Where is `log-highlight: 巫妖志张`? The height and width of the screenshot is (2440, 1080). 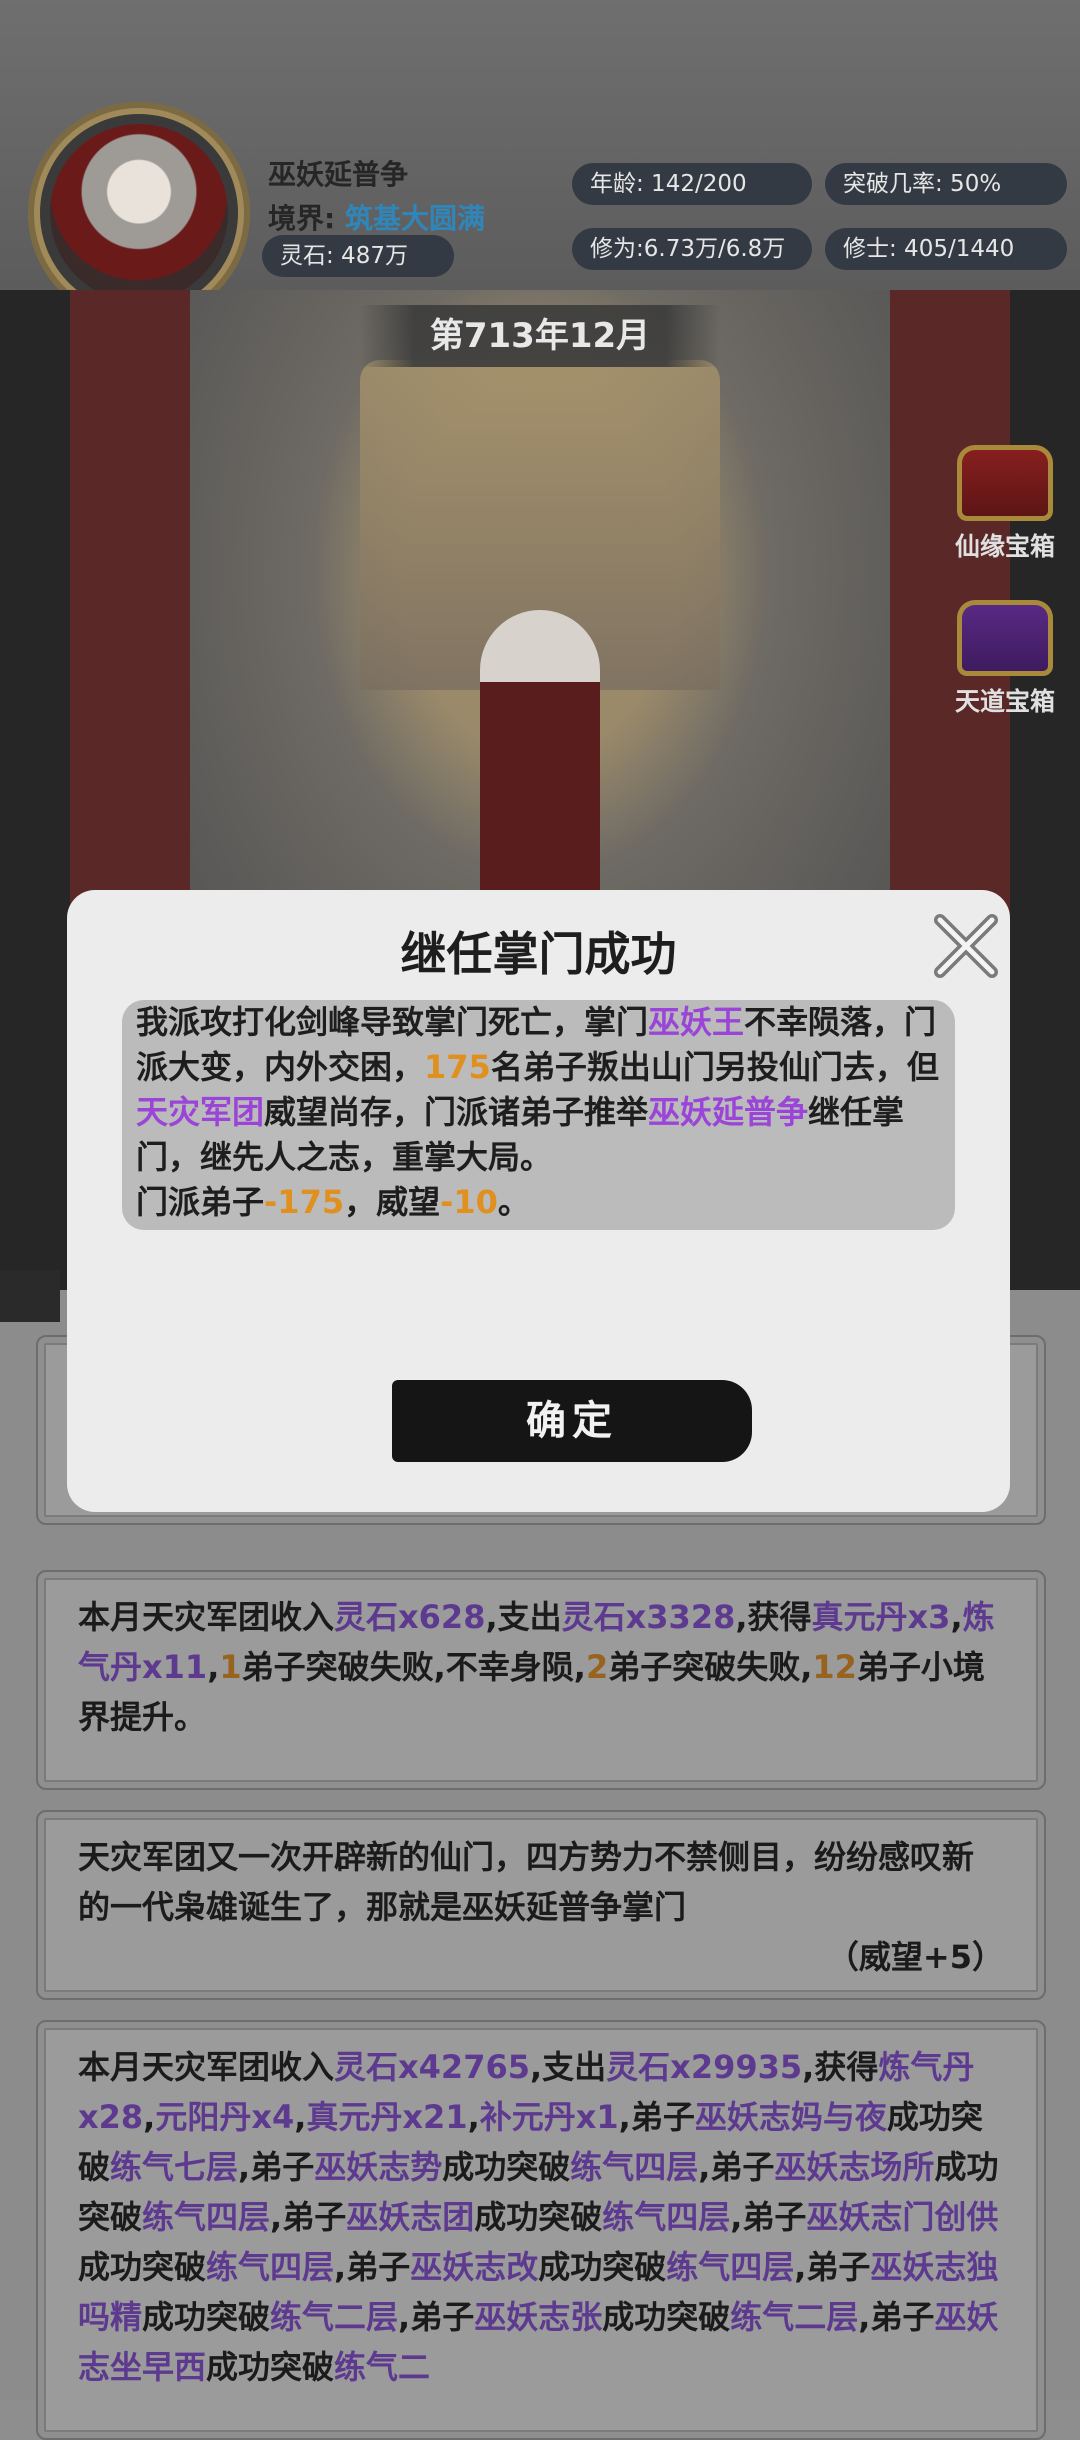 log-highlight: 巫妖志张 is located at coordinates (538, 2317).